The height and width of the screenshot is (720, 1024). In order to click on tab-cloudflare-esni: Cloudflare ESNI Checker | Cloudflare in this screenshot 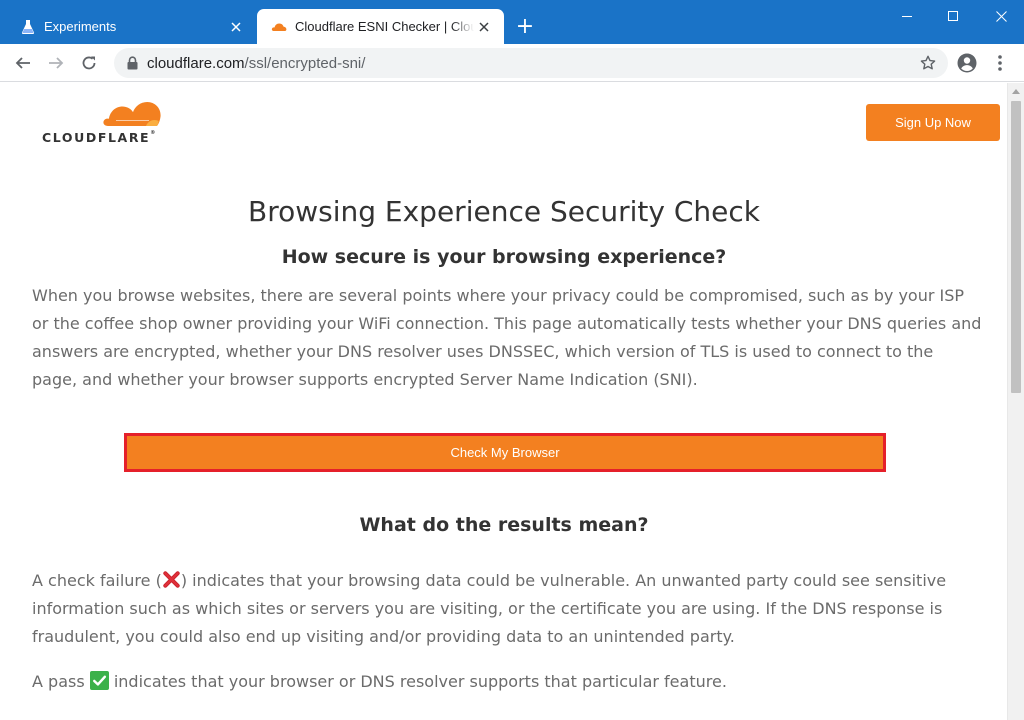, I will do `click(380, 26)`.